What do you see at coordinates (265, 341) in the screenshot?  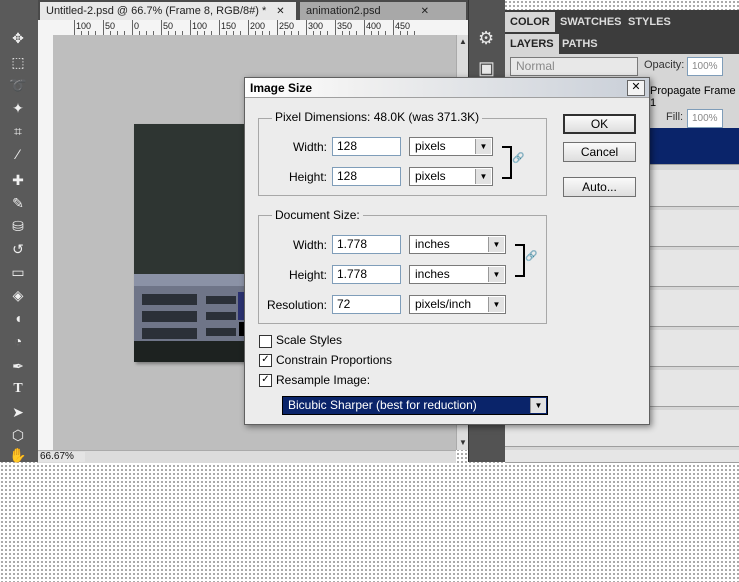 I see `scale-styles-checkbox` at bounding box center [265, 341].